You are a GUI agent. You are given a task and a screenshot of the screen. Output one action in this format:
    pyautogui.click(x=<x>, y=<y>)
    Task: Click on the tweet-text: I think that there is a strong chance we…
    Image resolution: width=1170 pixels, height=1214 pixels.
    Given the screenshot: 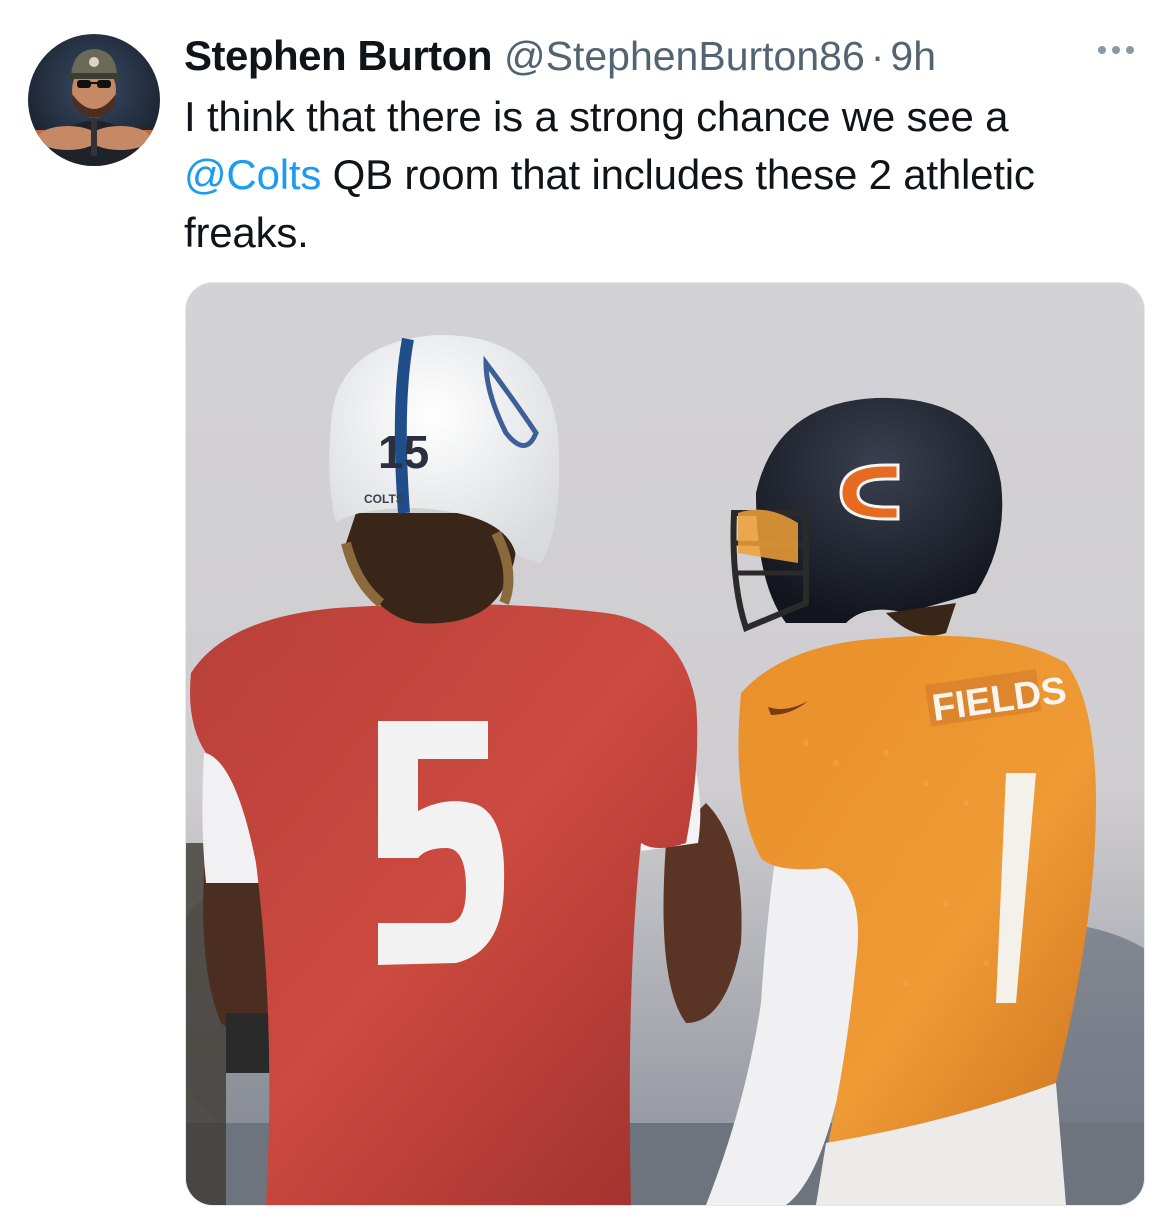 What is the action you would take?
    pyautogui.click(x=664, y=175)
    